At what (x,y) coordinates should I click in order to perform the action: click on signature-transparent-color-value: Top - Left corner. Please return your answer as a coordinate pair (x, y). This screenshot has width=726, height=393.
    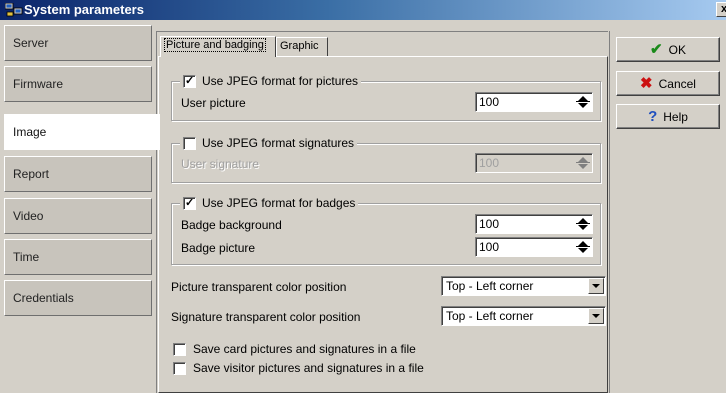
    Looking at the image, I should click on (490, 316).